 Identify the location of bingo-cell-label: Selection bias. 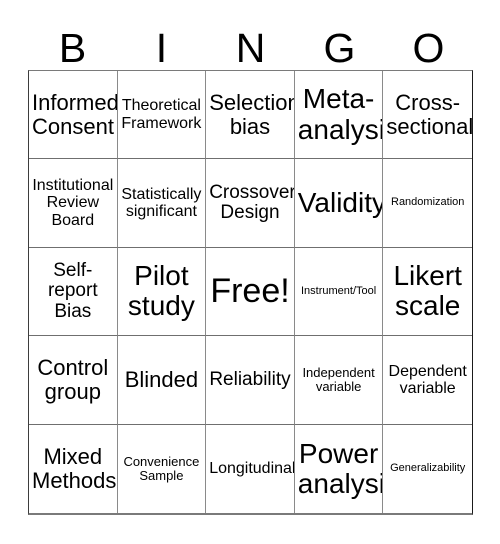
(252, 114).